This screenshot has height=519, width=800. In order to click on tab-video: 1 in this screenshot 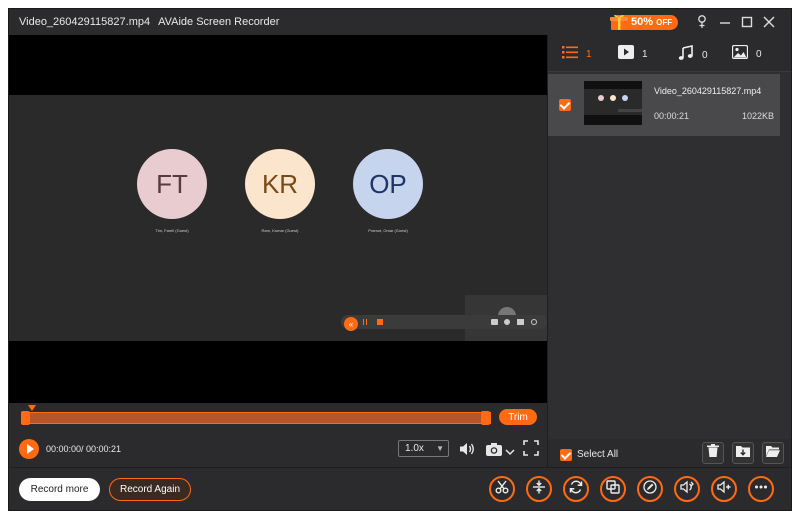, I will do `click(633, 54)`.